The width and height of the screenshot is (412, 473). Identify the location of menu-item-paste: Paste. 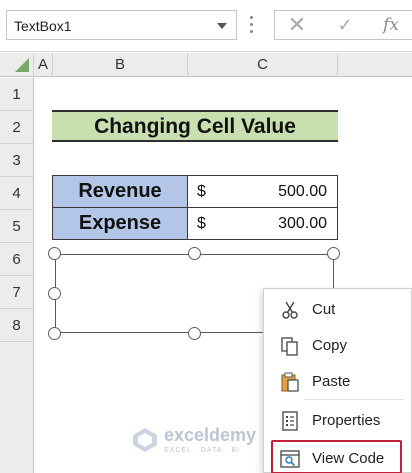
(338, 382).